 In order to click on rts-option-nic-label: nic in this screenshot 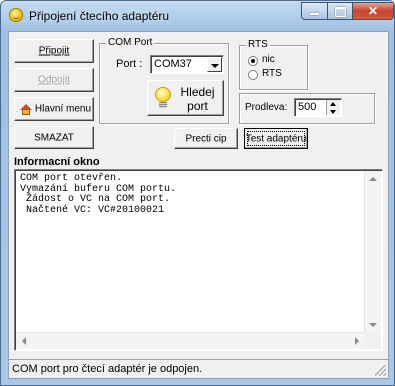, I will do `click(268, 59)`.